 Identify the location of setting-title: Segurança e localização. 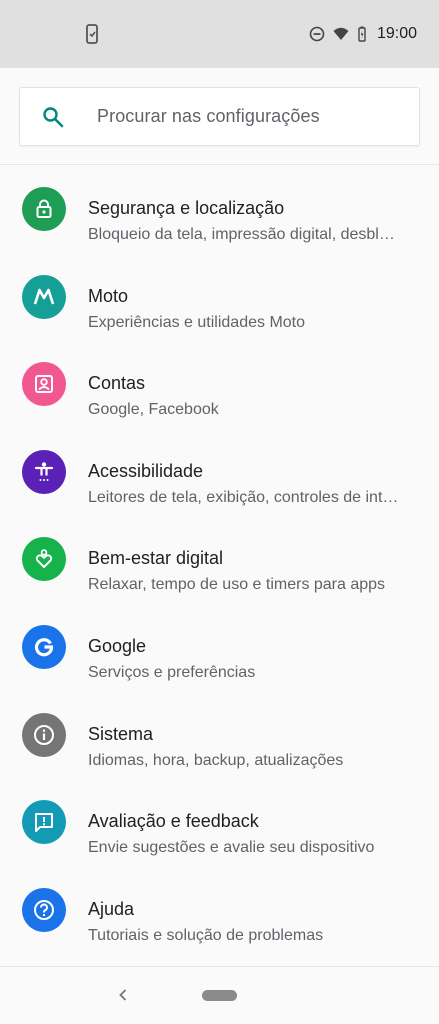
(186, 208).